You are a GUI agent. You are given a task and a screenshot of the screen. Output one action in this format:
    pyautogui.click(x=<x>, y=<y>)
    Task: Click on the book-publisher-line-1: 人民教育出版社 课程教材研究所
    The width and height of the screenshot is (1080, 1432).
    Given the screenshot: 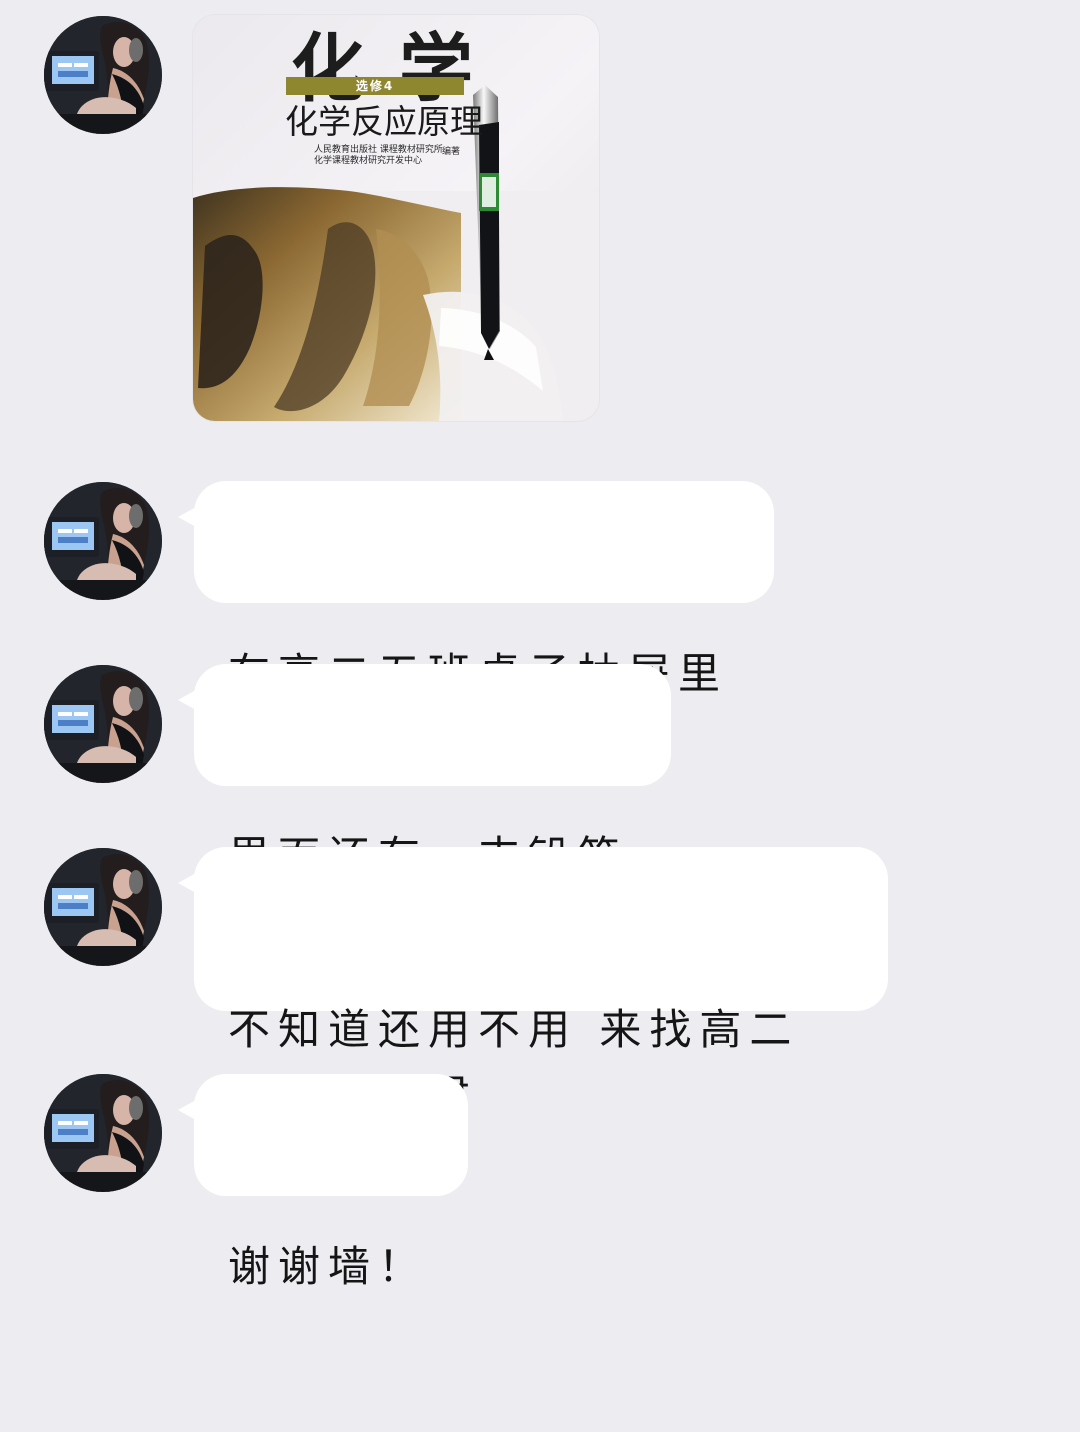 What is the action you would take?
    pyautogui.click(x=378, y=150)
    